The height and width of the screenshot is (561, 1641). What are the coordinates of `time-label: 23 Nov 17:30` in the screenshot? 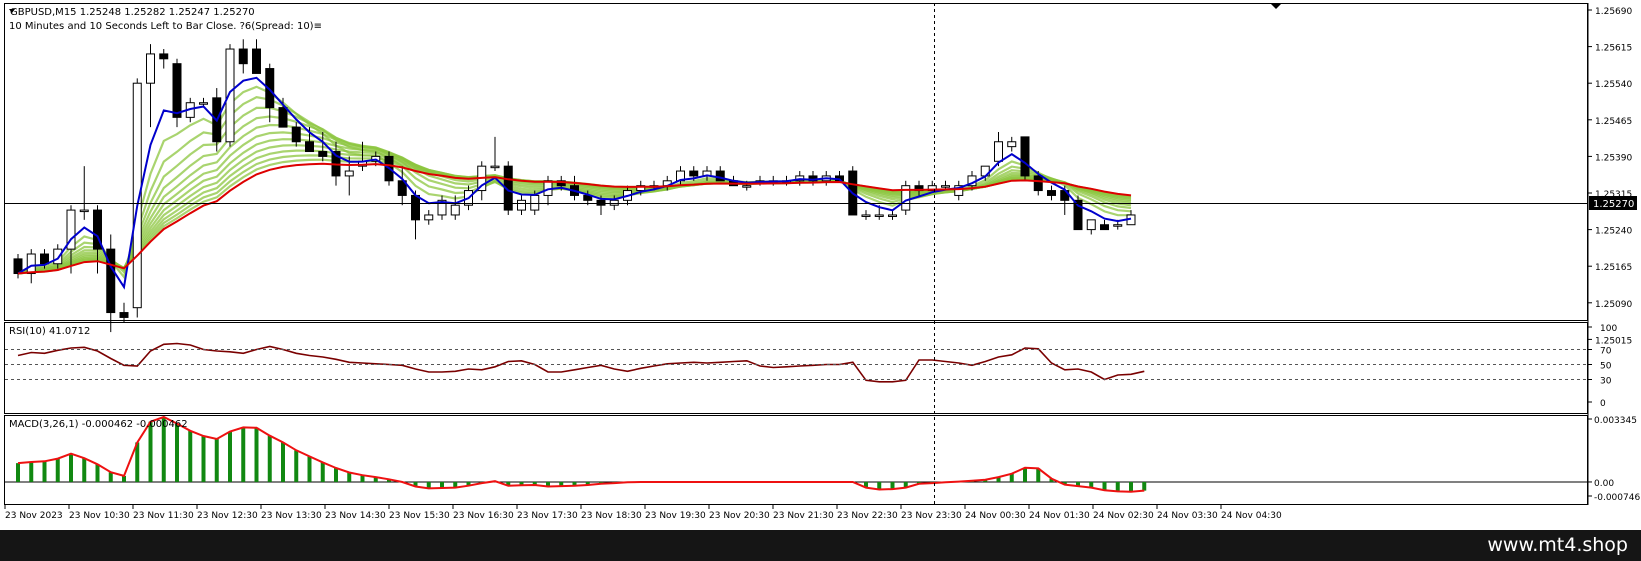 It's located at (547, 516).